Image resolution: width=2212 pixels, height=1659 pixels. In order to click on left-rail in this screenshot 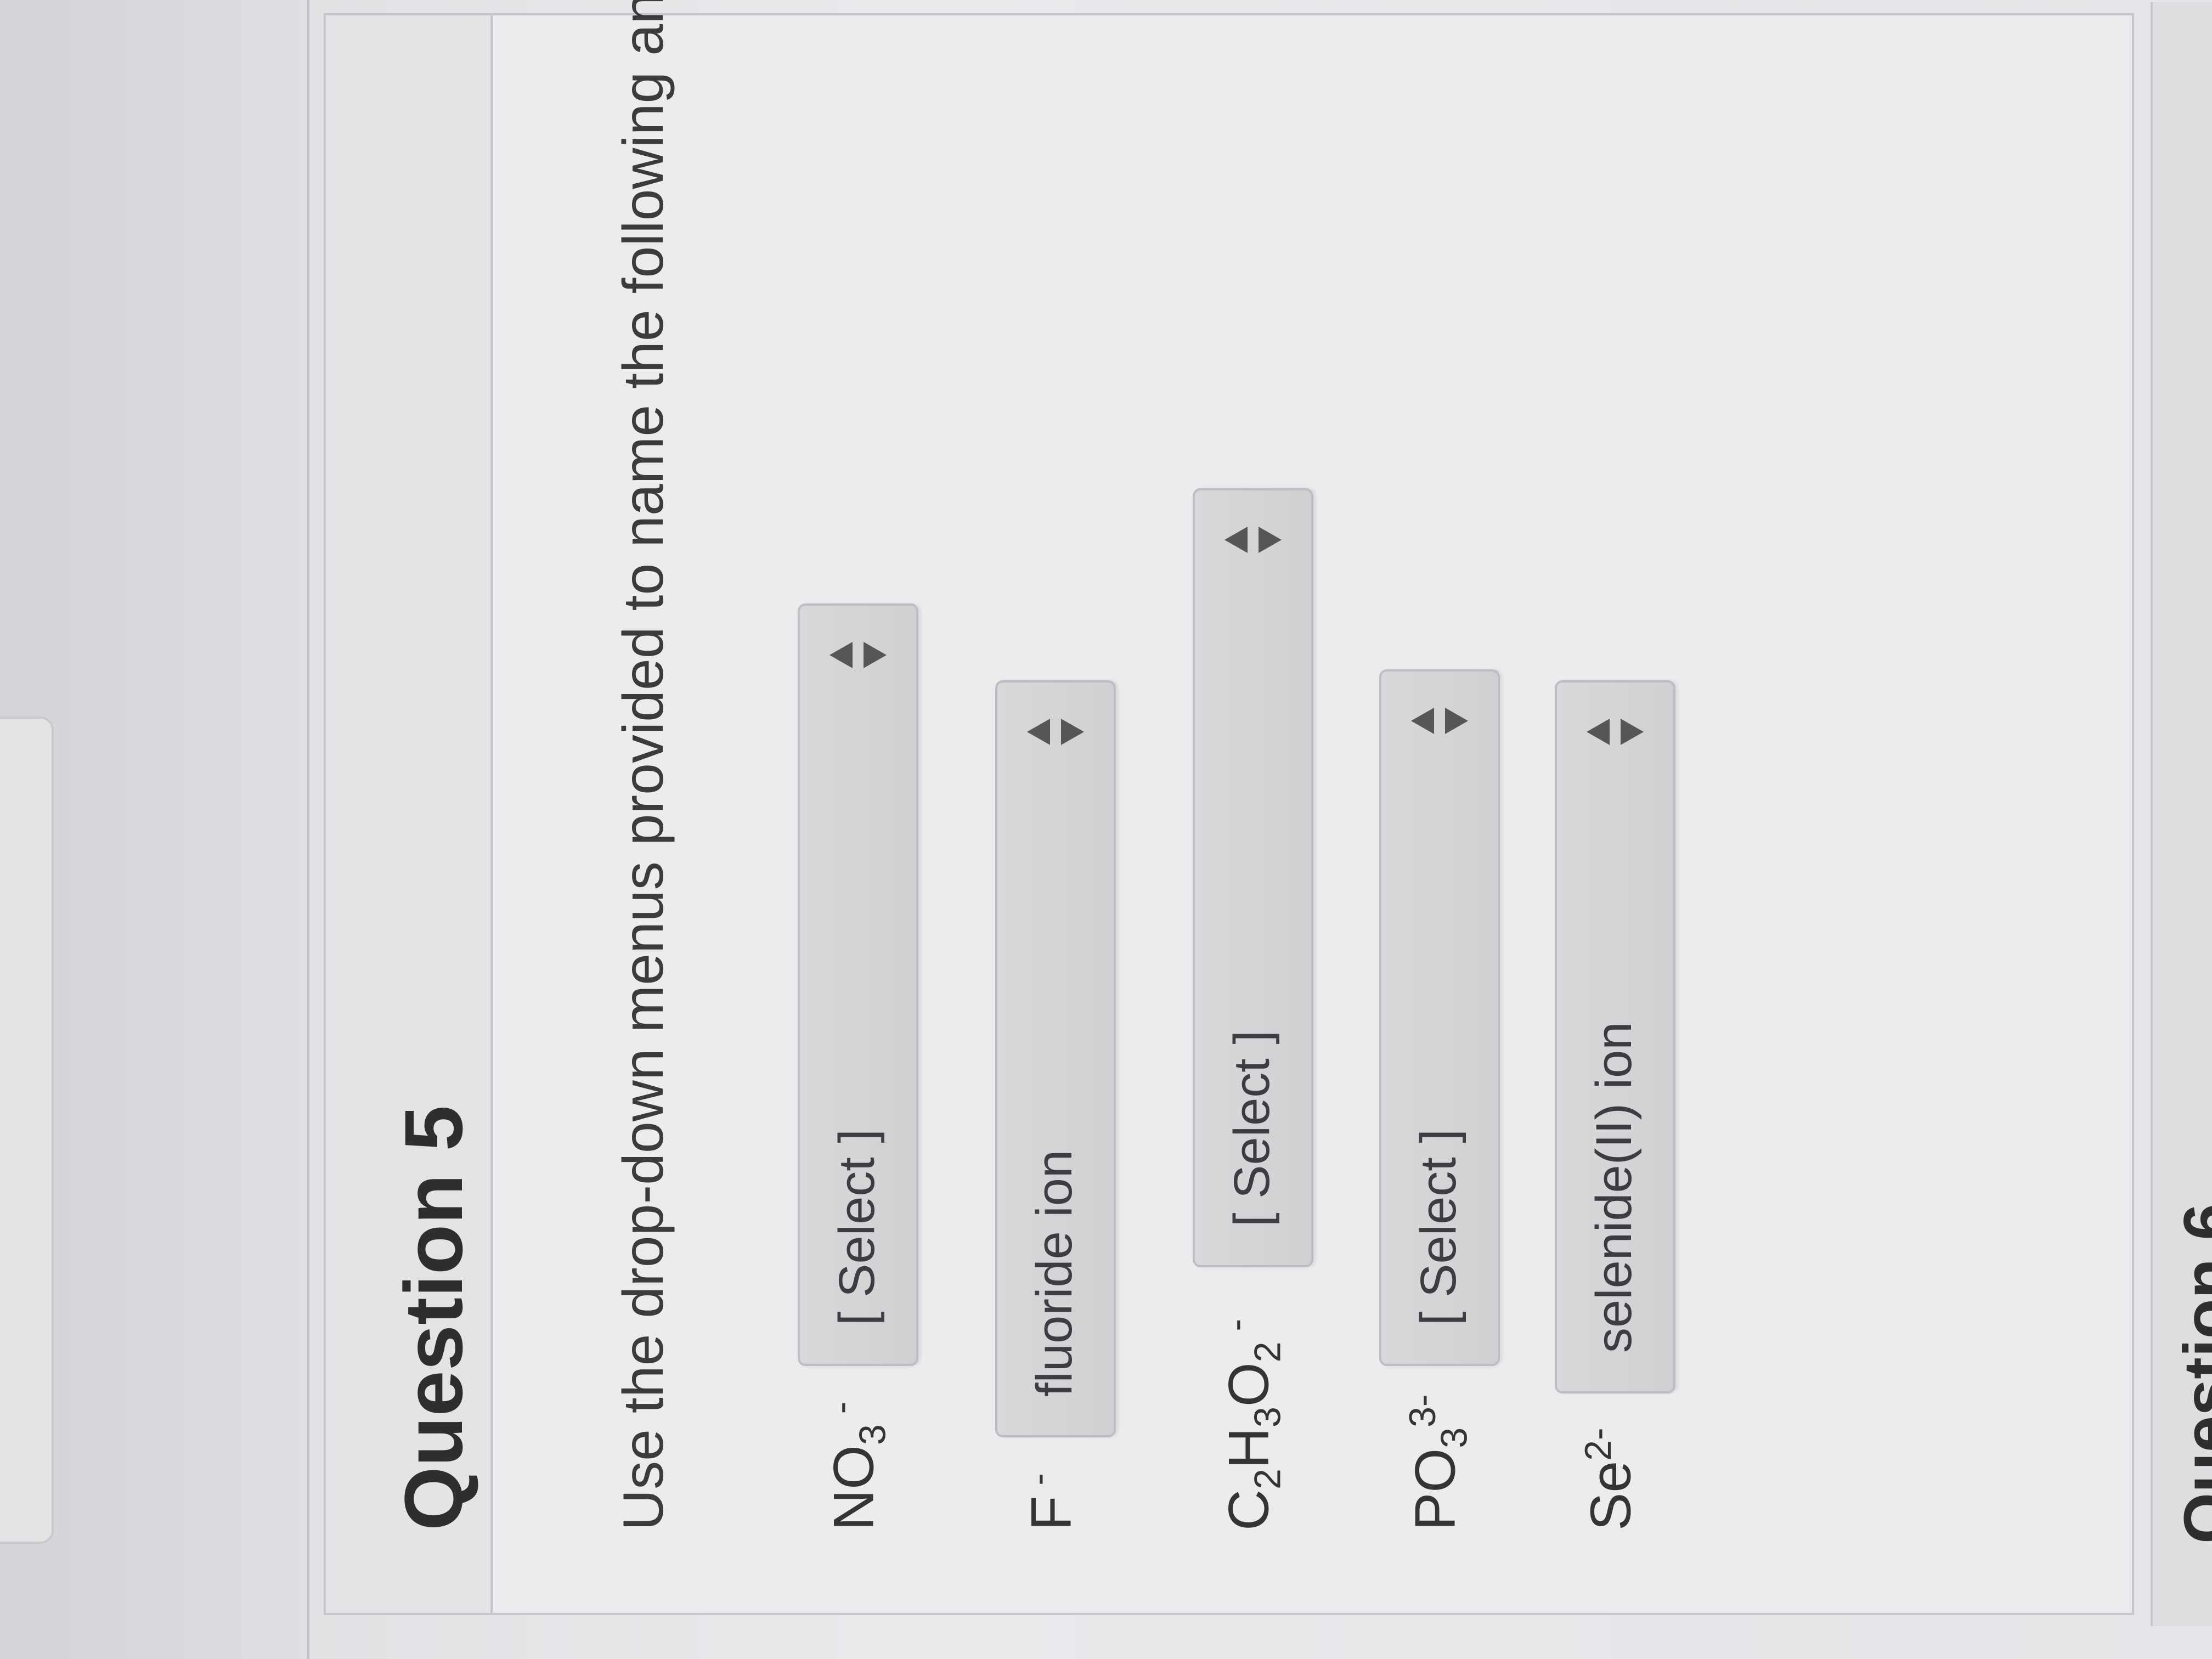, I will do `click(155, 830)`.